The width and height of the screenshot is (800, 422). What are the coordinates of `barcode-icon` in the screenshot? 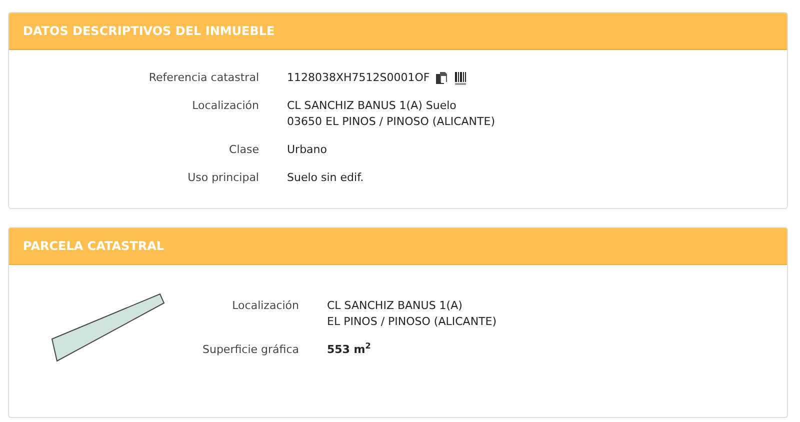 It's located at (460, 78).